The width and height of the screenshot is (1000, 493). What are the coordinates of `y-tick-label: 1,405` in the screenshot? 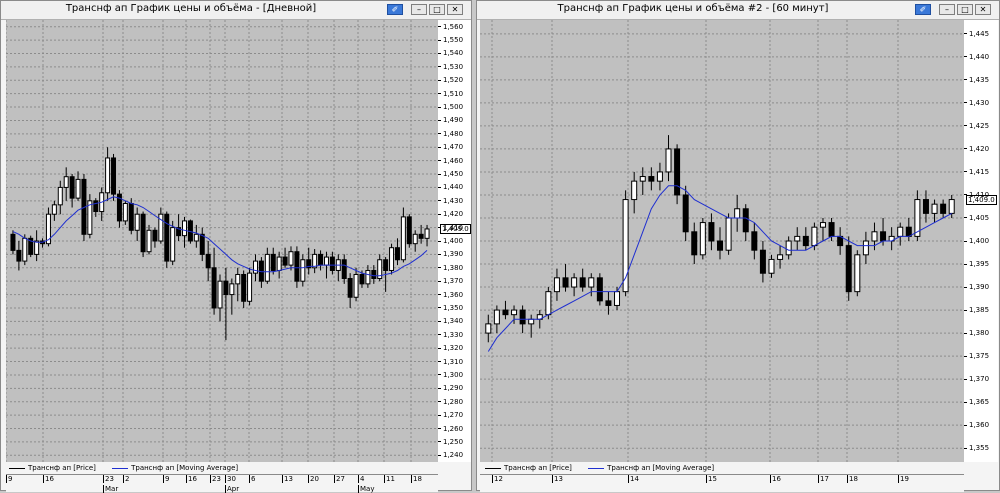 It's located at (976, 218).